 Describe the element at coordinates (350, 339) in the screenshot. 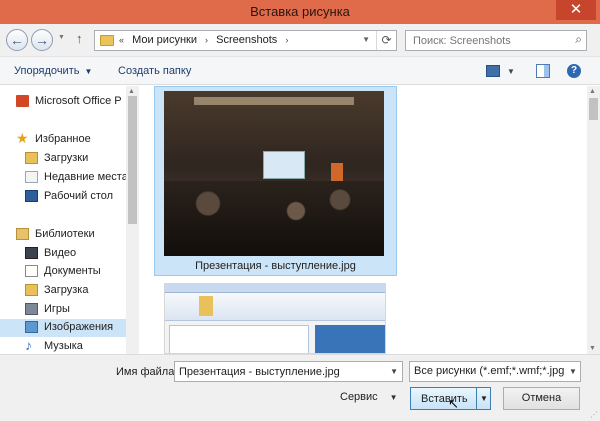

I see `thumbnail-slide` at that location.